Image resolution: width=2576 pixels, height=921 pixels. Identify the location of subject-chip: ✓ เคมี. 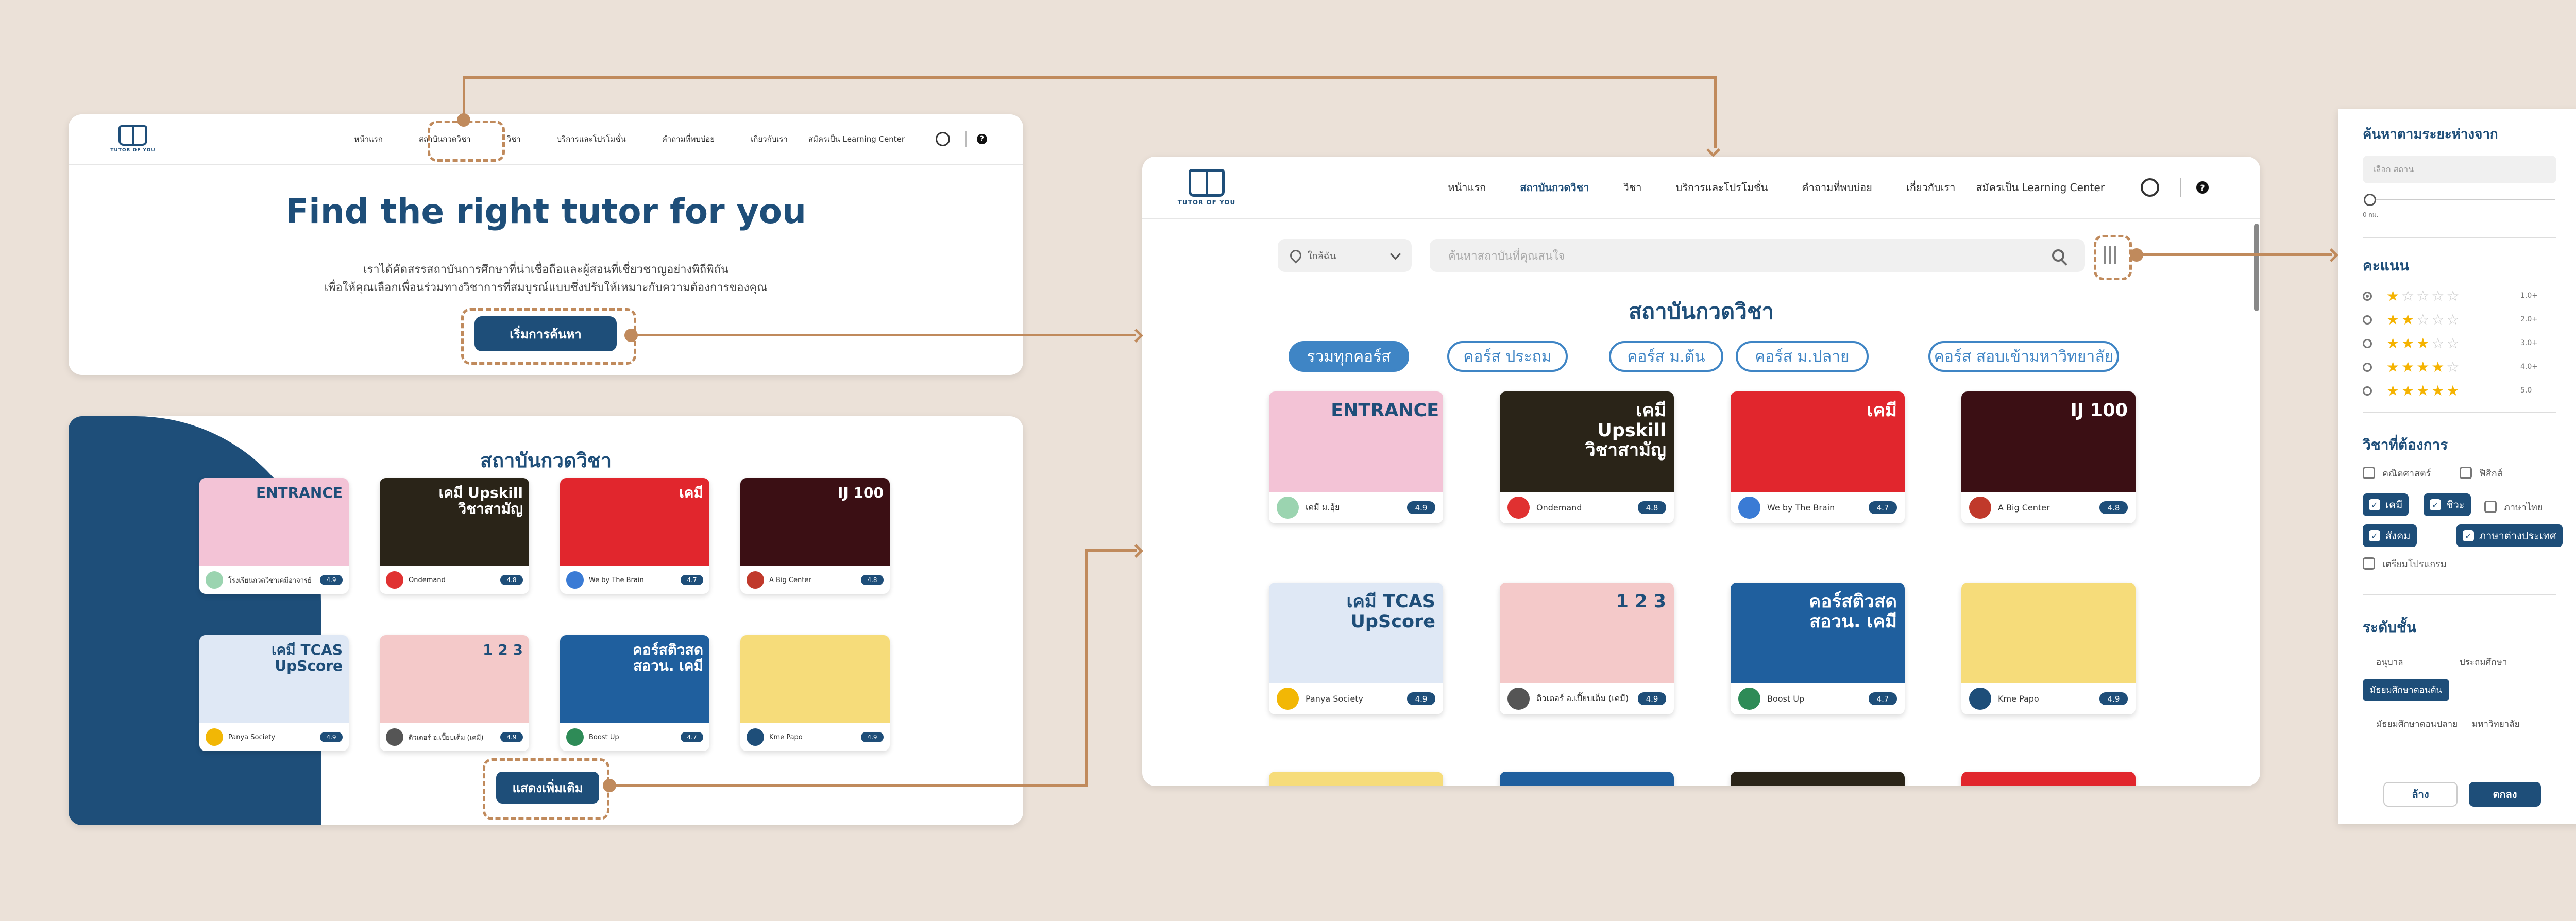
(2386, 504).